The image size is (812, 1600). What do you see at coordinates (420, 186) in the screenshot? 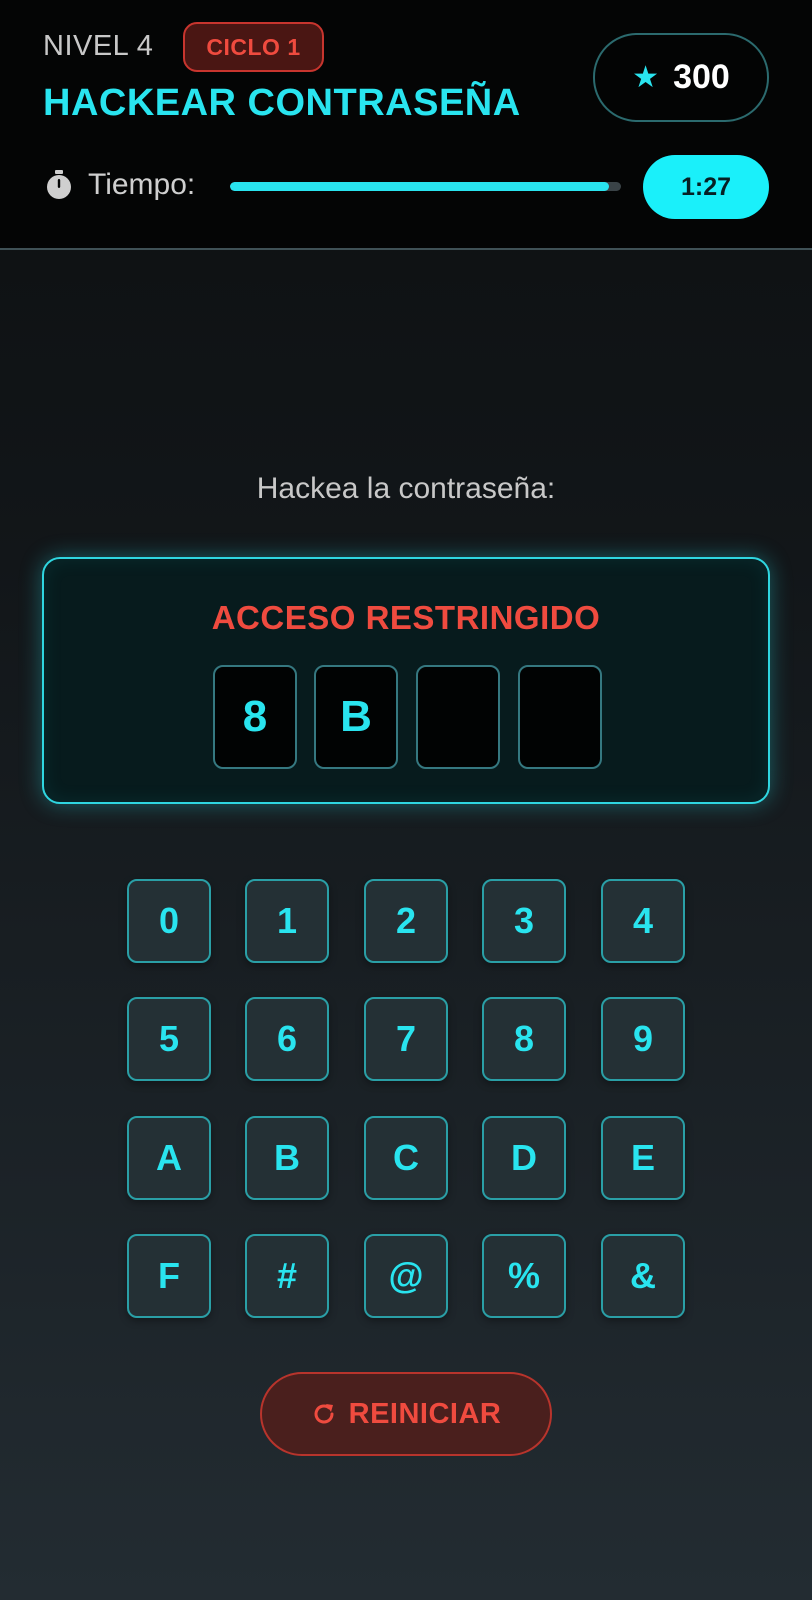
I see `timer-progress-fill` at bounding box center [420, 186].